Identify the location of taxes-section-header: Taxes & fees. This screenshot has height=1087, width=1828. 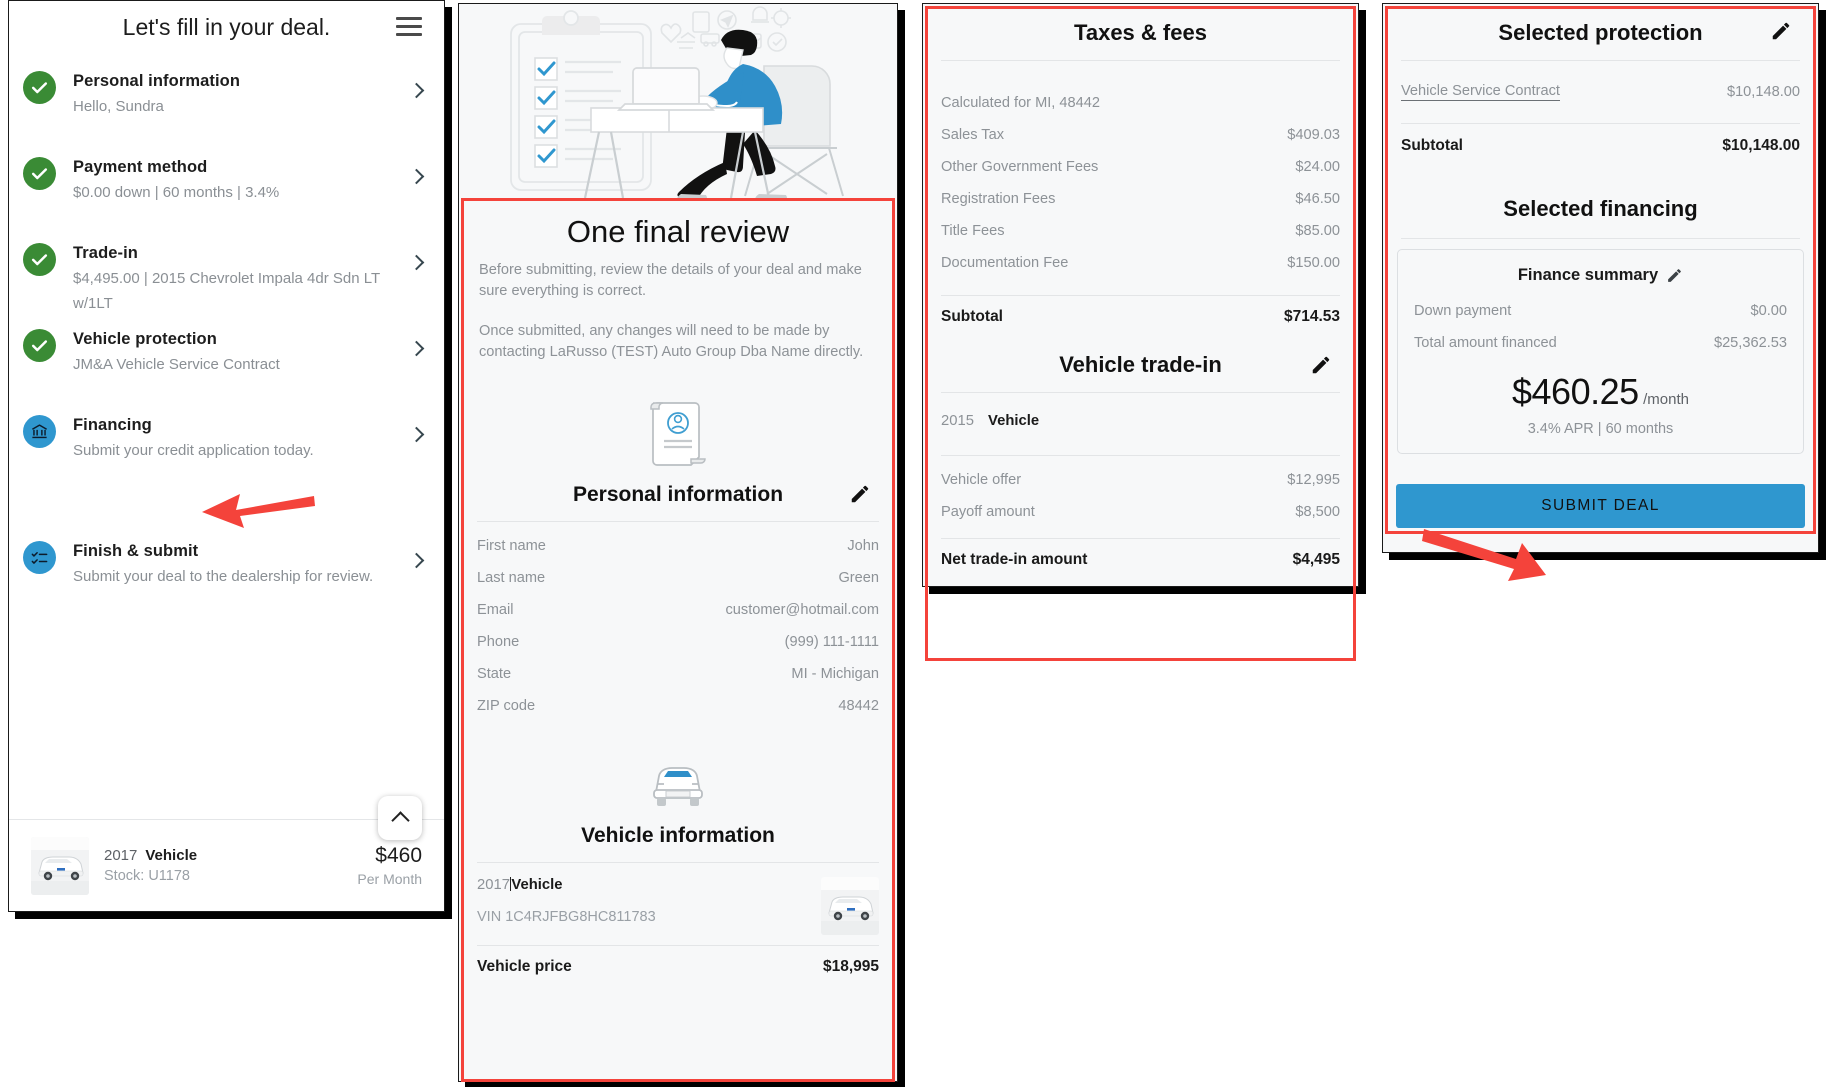
(1140, 32).